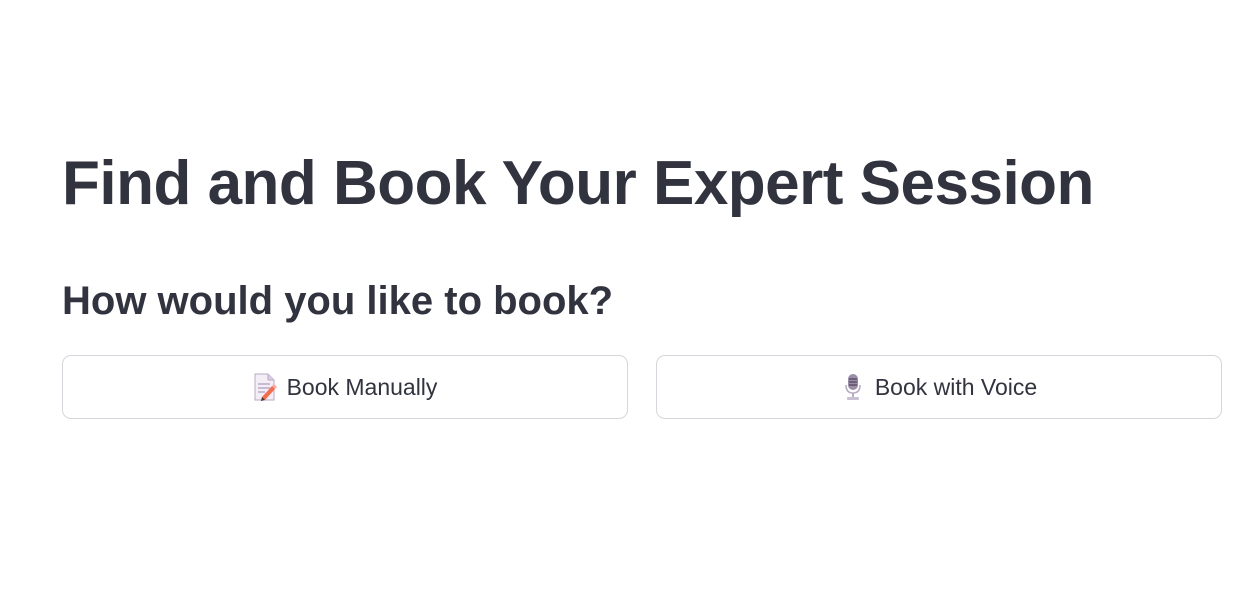 The width and height of the screenshot is (1258, 595). I want to click on book-manually-button: Book Manually, so click(345, 387).